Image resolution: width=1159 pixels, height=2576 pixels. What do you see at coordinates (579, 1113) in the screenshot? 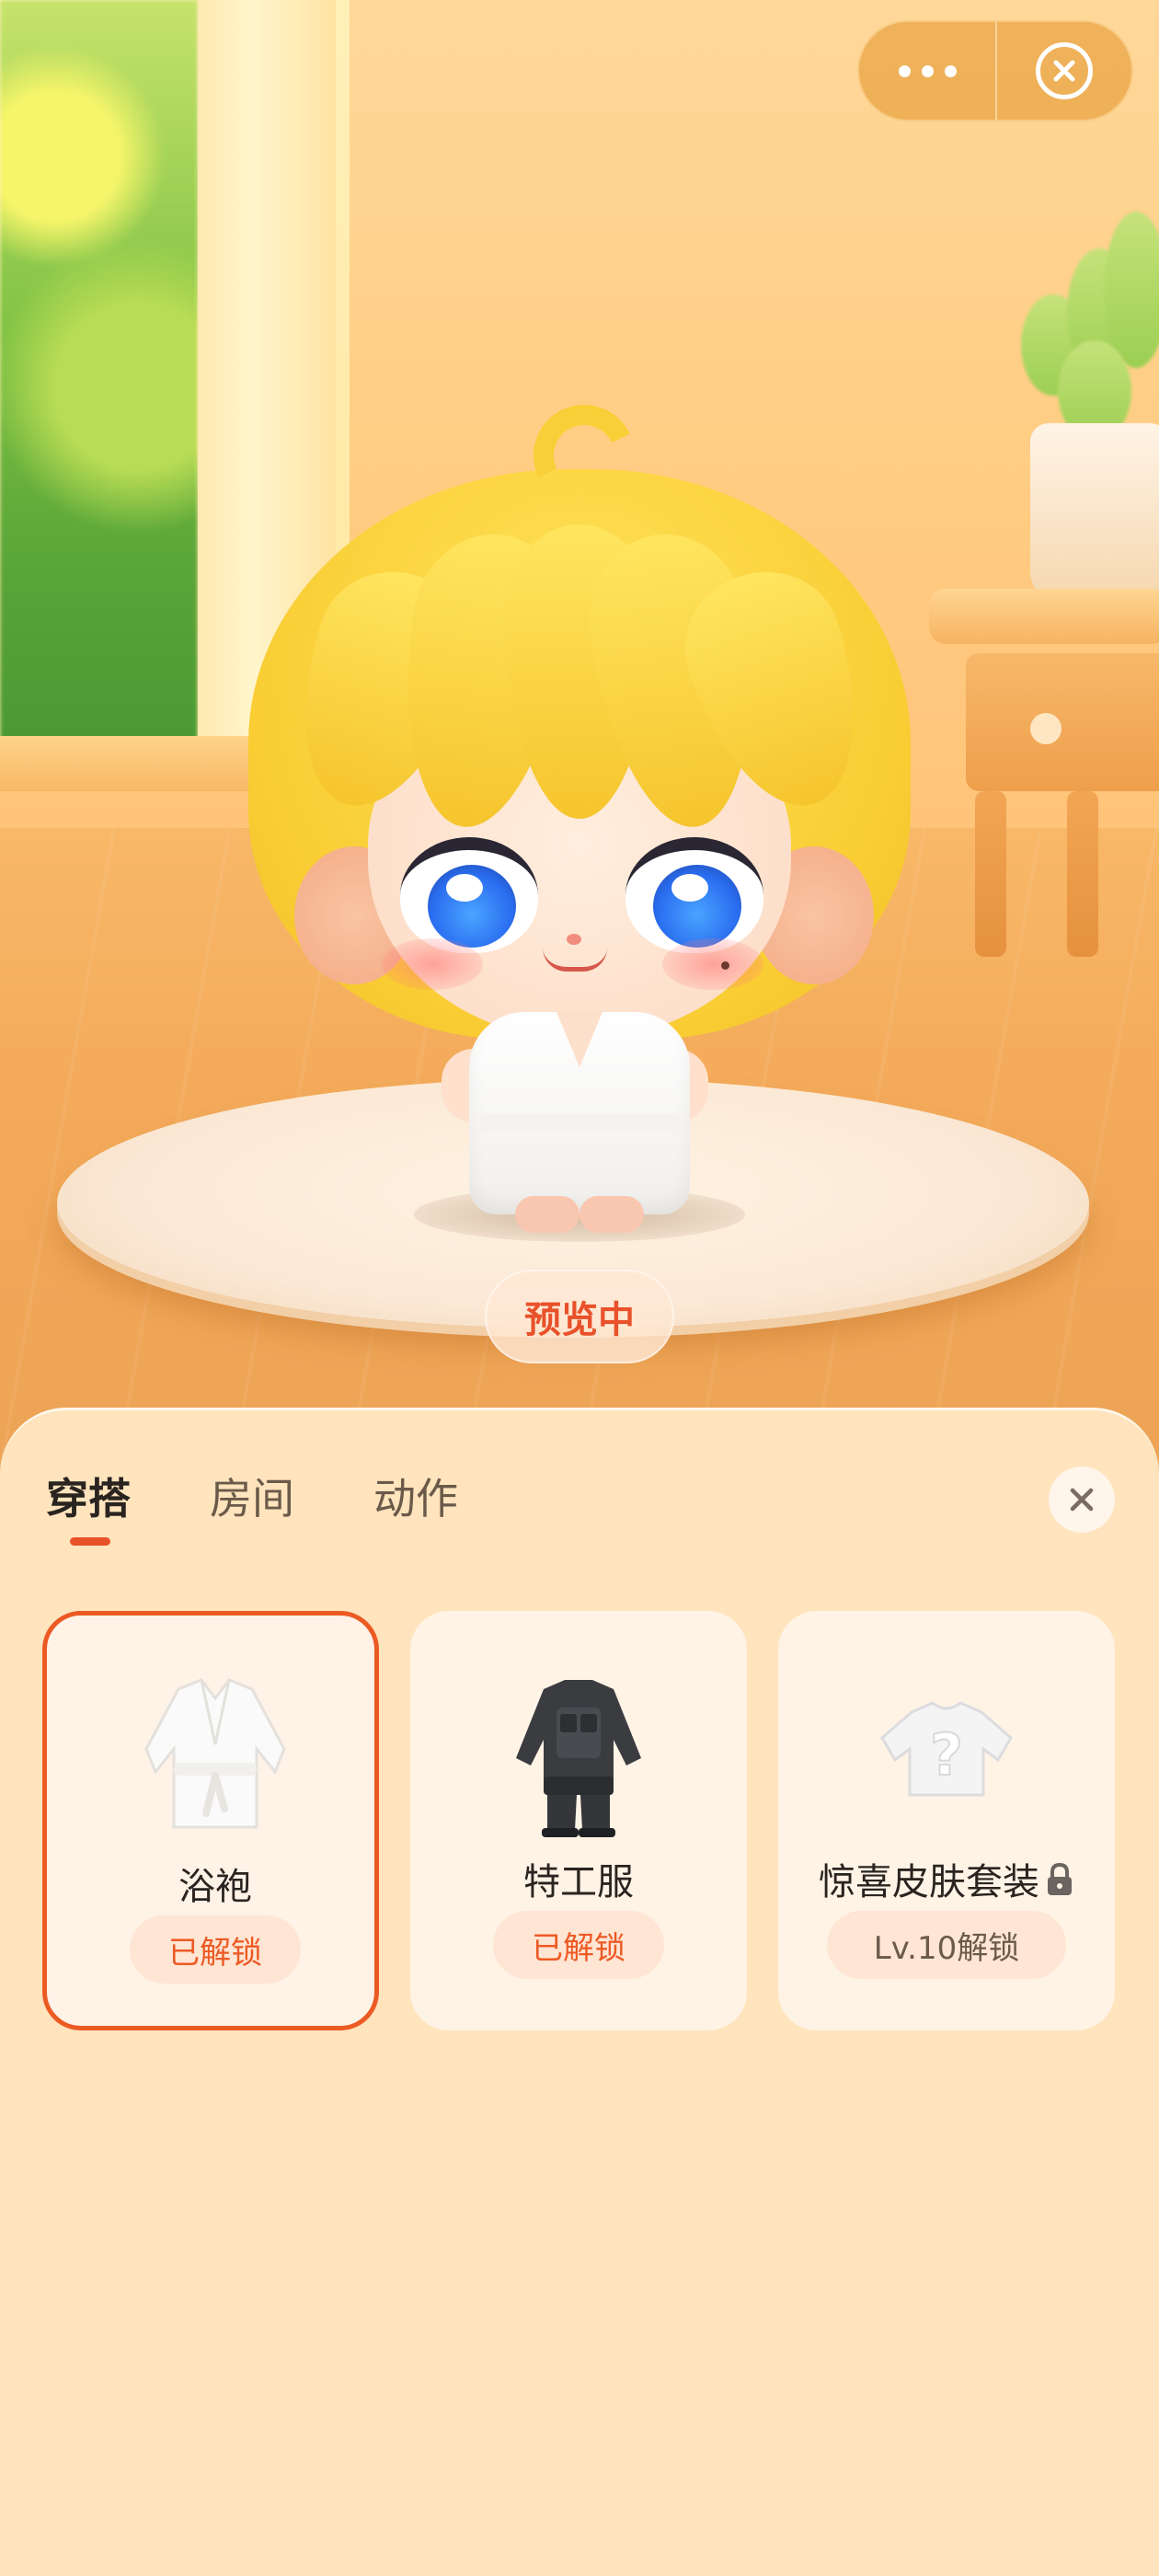
I see `avatar-bathrobe` at bounding box center [579, 1113].